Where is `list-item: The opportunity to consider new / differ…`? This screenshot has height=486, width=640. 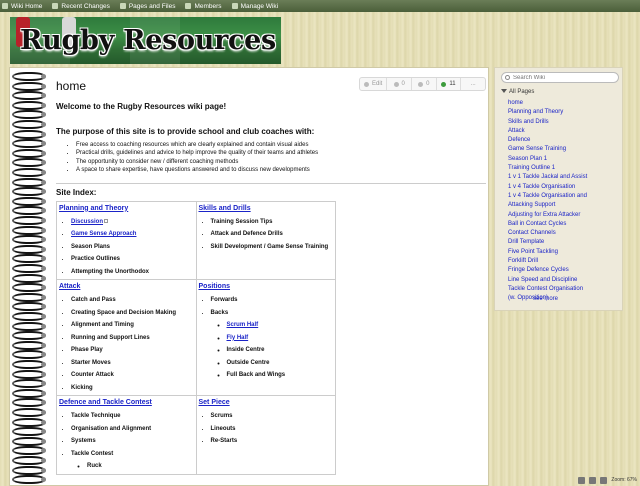
list-item: The opportunity to consider new / differ… is located at coordinates (281, 162).